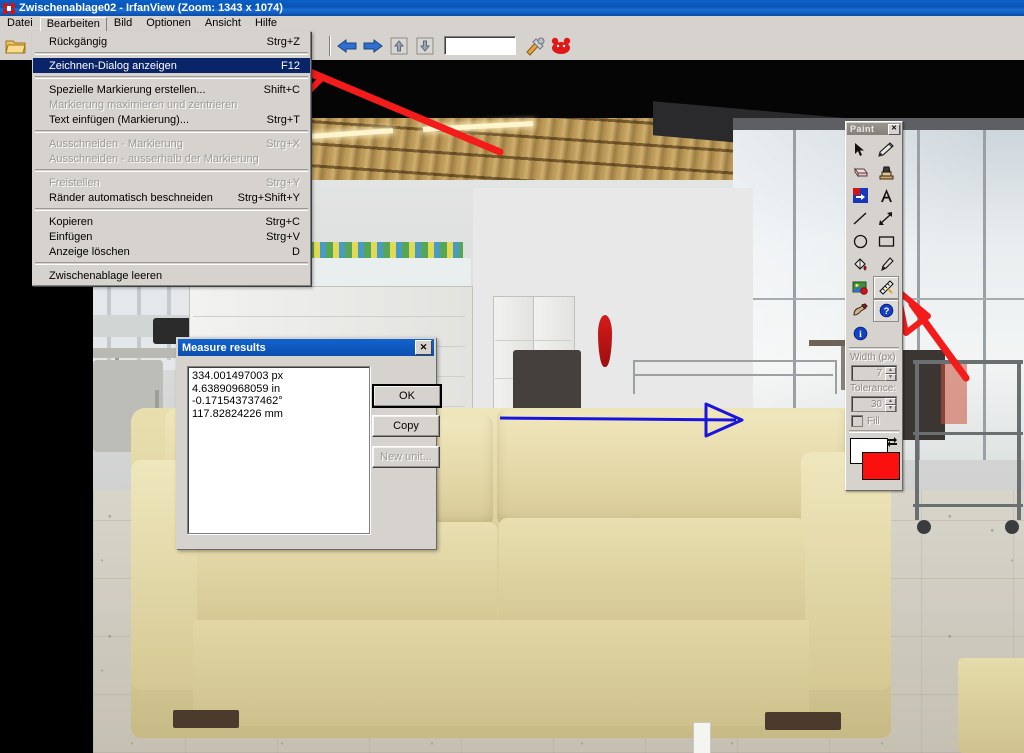 The height and width of the screenshot is (753, 1024). What do you see at coordinates (171, 236) in the screenshot?
I see `menu-item-einfuegen: Einfügen Strg+V` at bounding box center [171, 236].